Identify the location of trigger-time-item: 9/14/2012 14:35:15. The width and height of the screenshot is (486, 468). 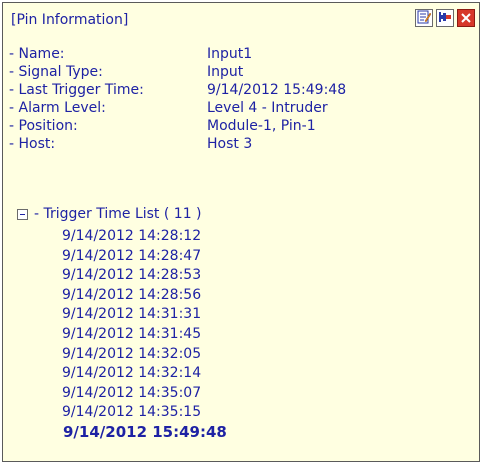
(144, 413).